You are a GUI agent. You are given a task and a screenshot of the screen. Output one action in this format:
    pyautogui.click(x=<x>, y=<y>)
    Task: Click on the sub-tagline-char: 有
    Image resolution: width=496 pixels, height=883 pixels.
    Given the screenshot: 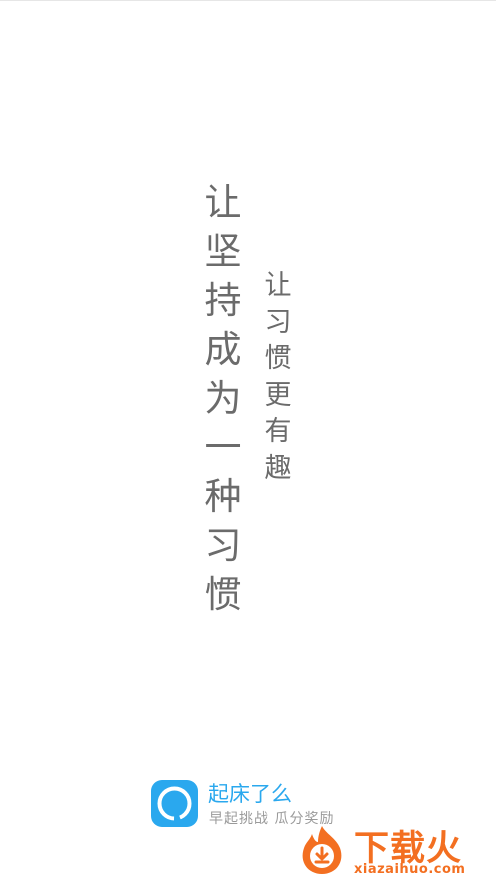 What is the action you would take?
    pyautogui.click(x=278, y=431)
    